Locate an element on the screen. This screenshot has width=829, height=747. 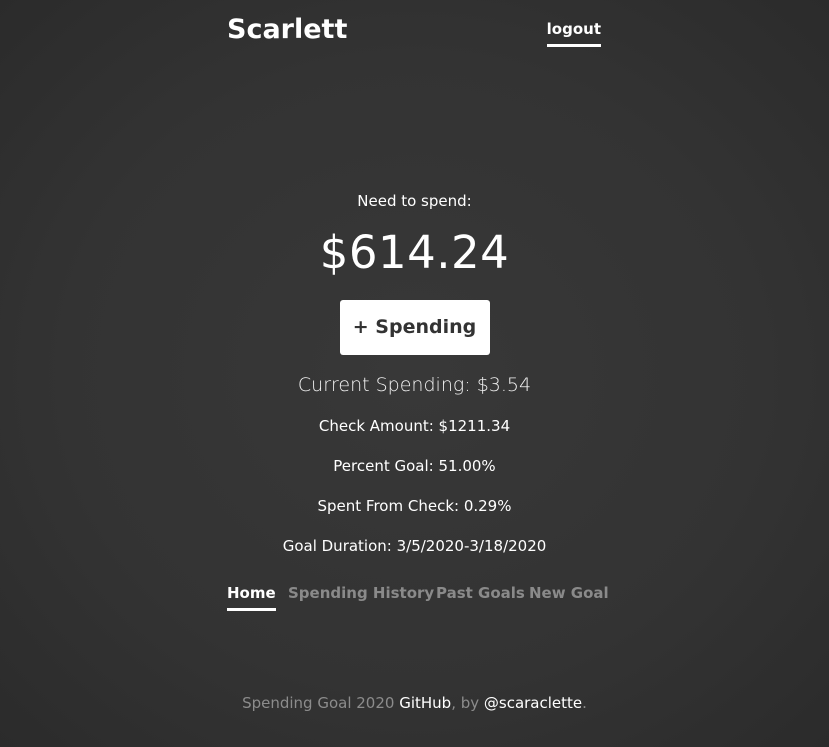
nav-past-goals: Past Goals is located at coordinates (480, 596).